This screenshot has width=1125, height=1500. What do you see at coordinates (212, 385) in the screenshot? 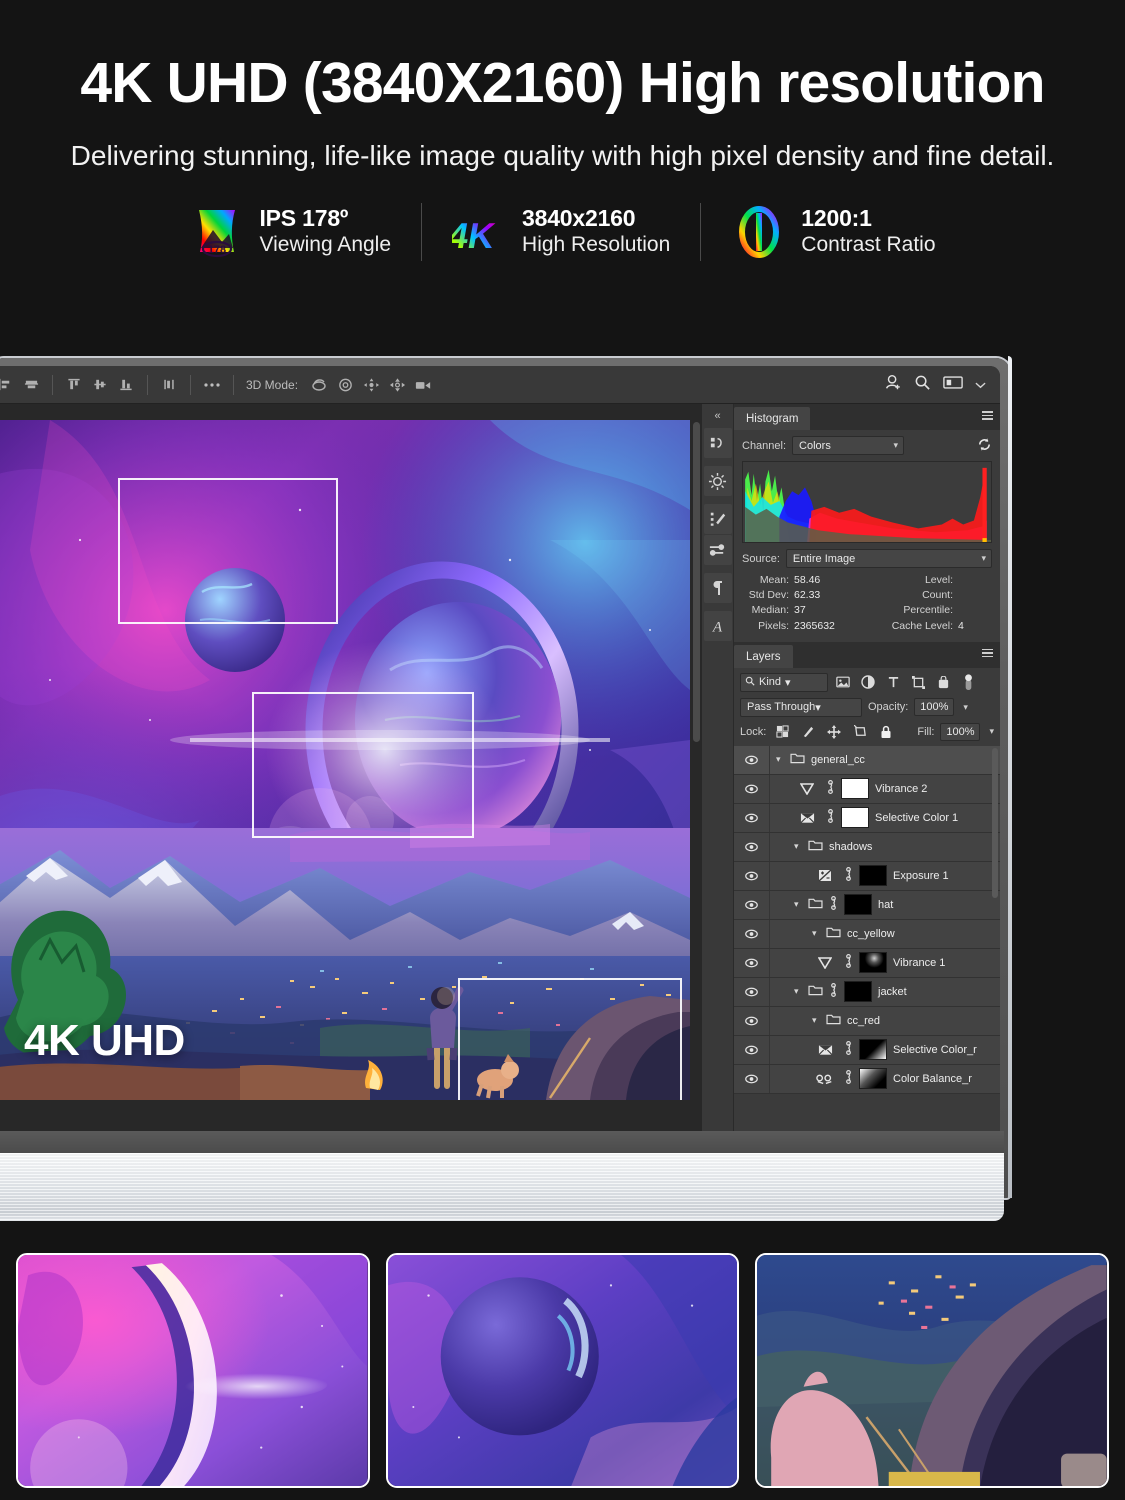
I see `ellipsis-icon` at bounding box center [212, 385].